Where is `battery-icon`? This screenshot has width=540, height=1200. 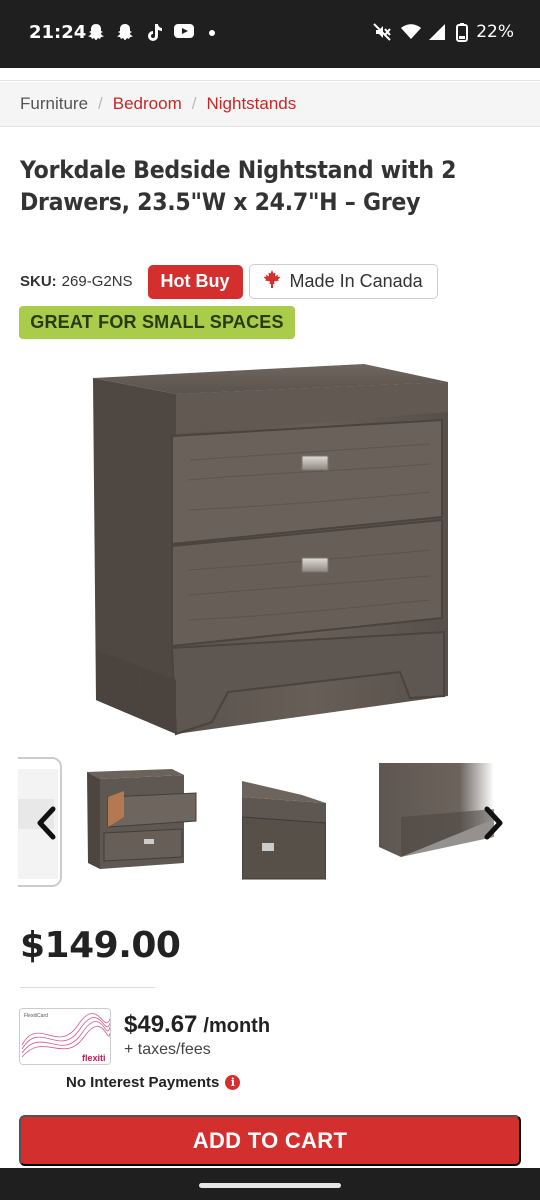
battery-icon is located at coordinates (462, 32).